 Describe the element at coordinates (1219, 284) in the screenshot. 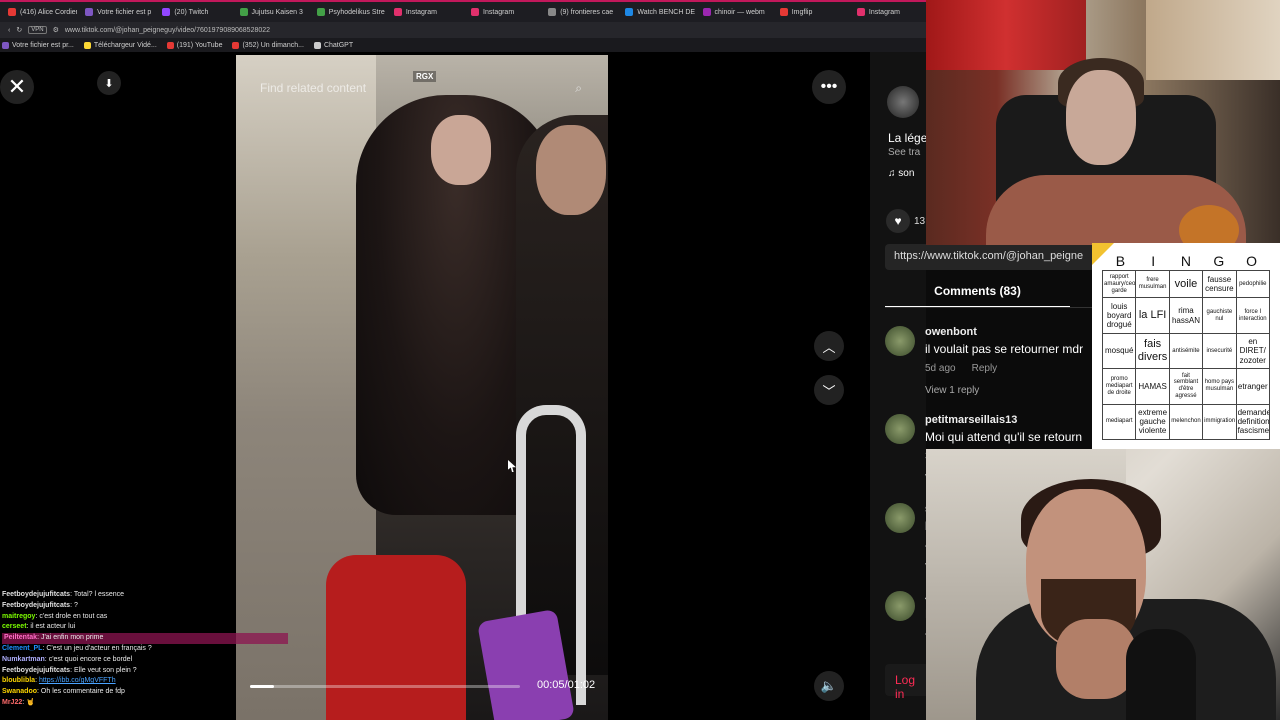

I see `bingo-cell: fausse censure` at that location.